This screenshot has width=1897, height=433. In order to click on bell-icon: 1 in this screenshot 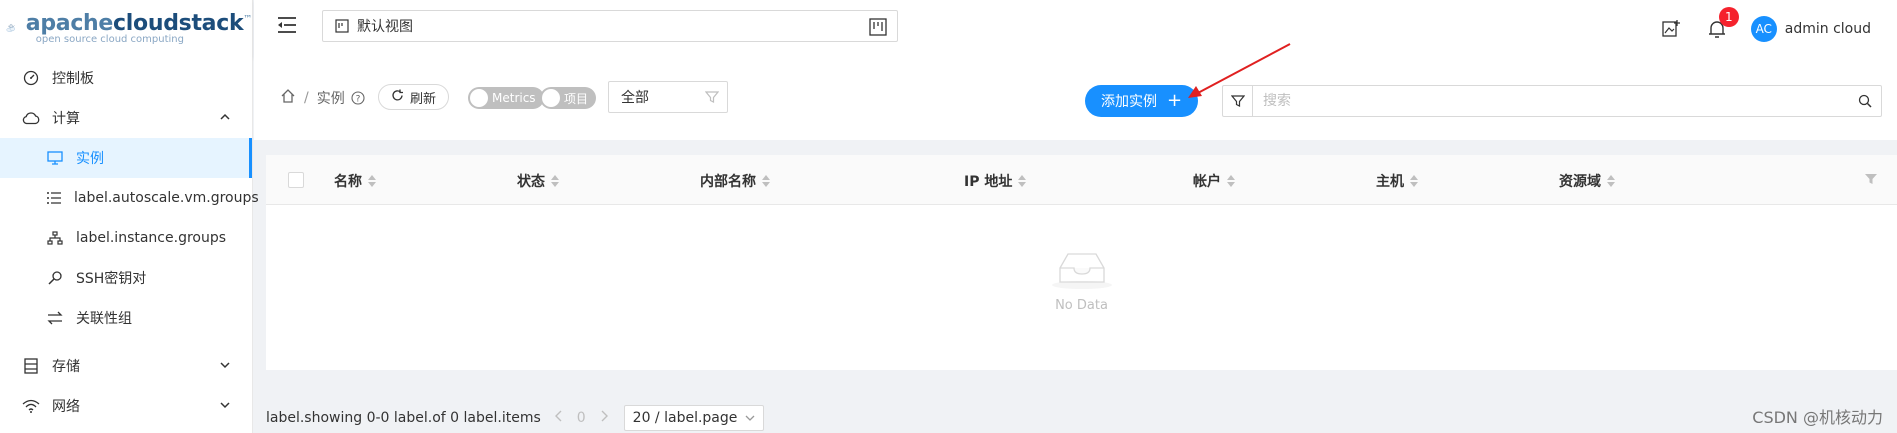, I will do `click(1722, 24)`.